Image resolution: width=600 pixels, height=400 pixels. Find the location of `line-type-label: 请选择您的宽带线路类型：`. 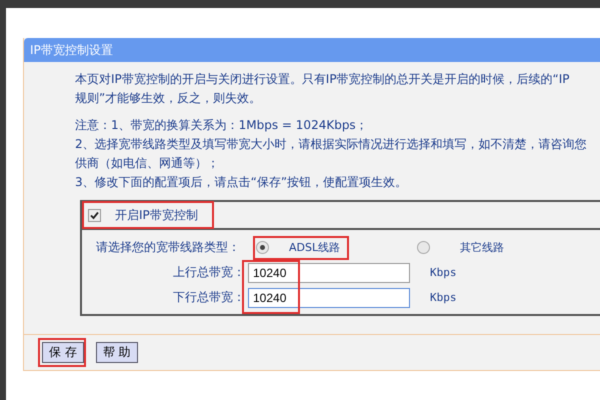

line-type-label: 请选择您的宽带线路类型： is located at coordinates (168, 247).